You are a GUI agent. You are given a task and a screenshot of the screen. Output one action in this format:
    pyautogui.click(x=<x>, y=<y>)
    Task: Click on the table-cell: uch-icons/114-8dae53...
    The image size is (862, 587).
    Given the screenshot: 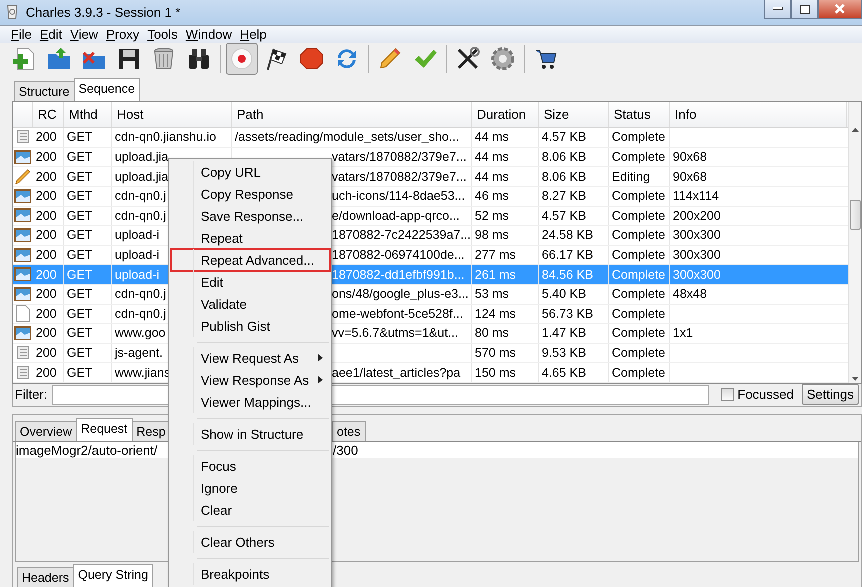 What is the action you would take?
    pyautogui.click(x=399, y=196)
    